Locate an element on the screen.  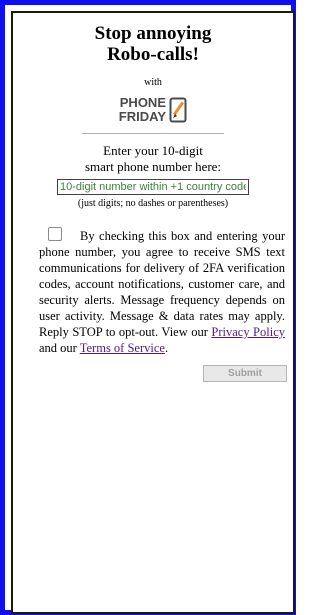
privacy-policy-link: Privacy Policy is located at coordinates (248, 332).